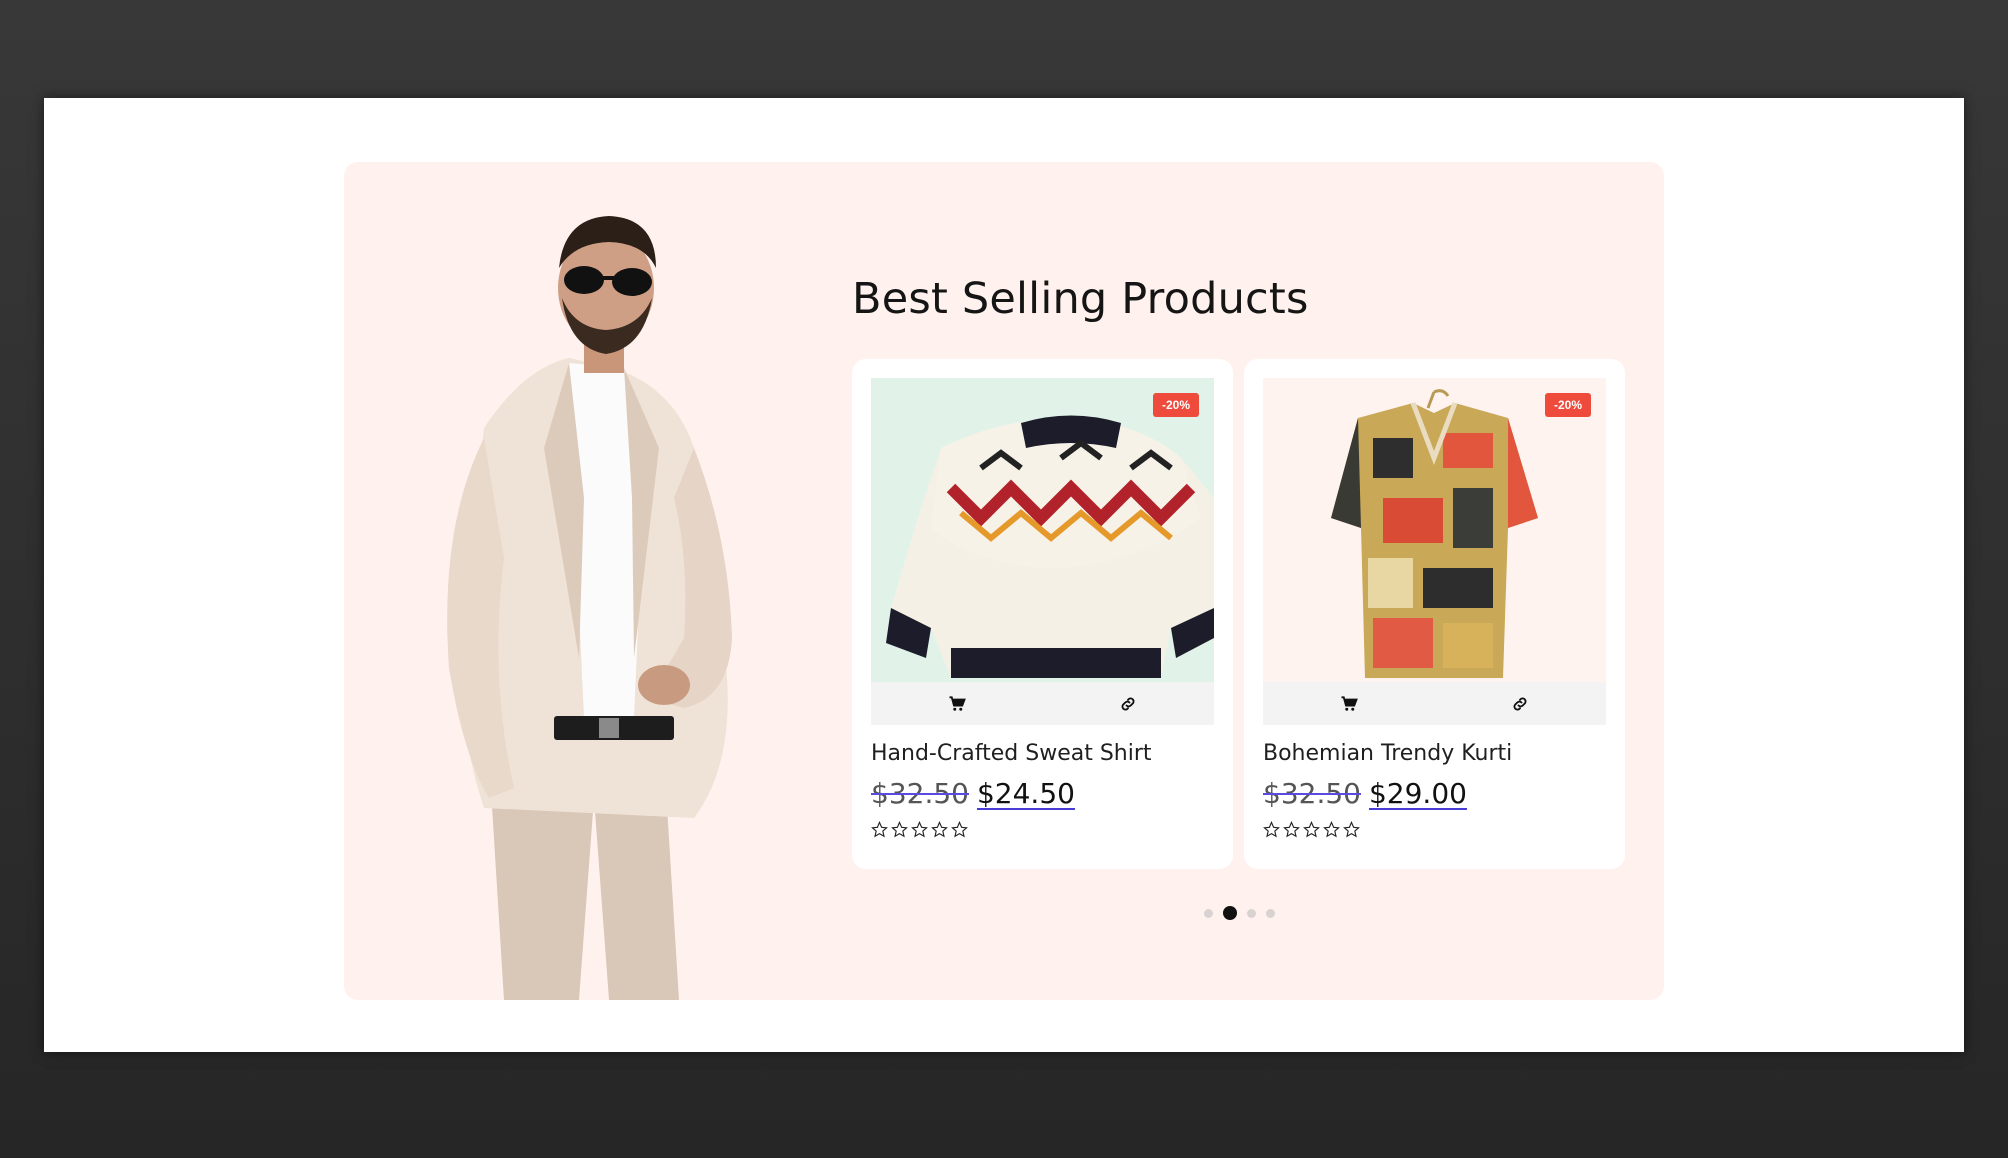 This screenshot has width=2008, height=1158. Describe the element at coordinates (1050, 546) in the screenshot. I see `knit-sweater-image` at that location.